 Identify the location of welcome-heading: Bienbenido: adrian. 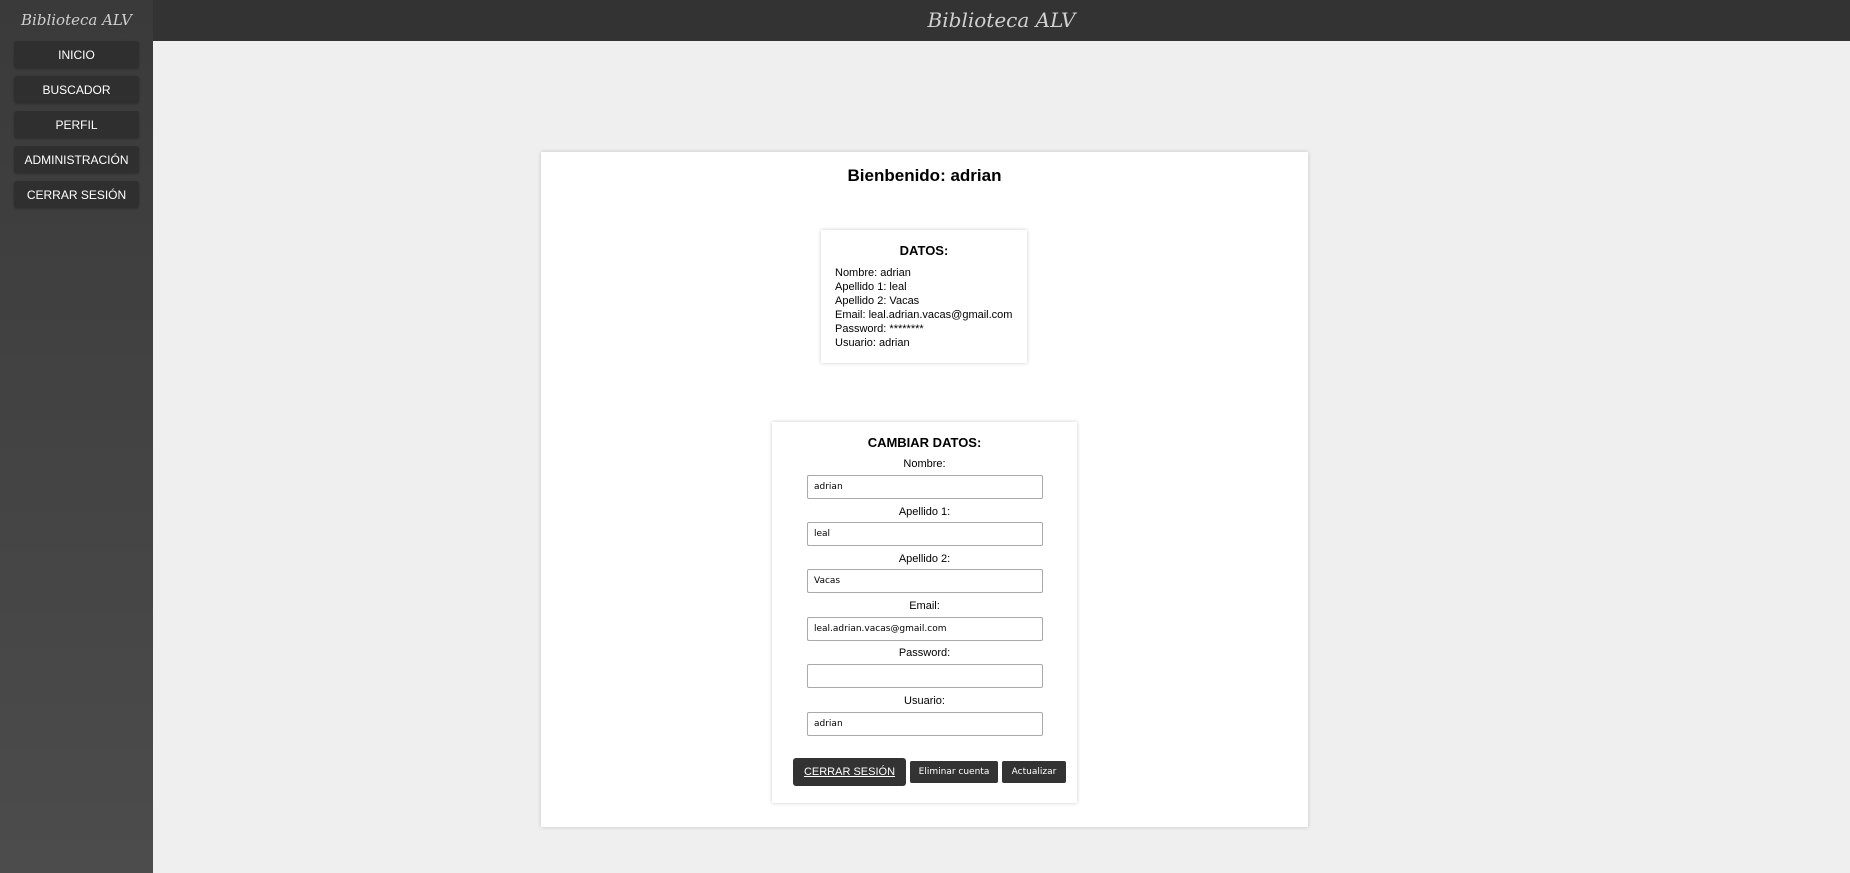
(924, 175).